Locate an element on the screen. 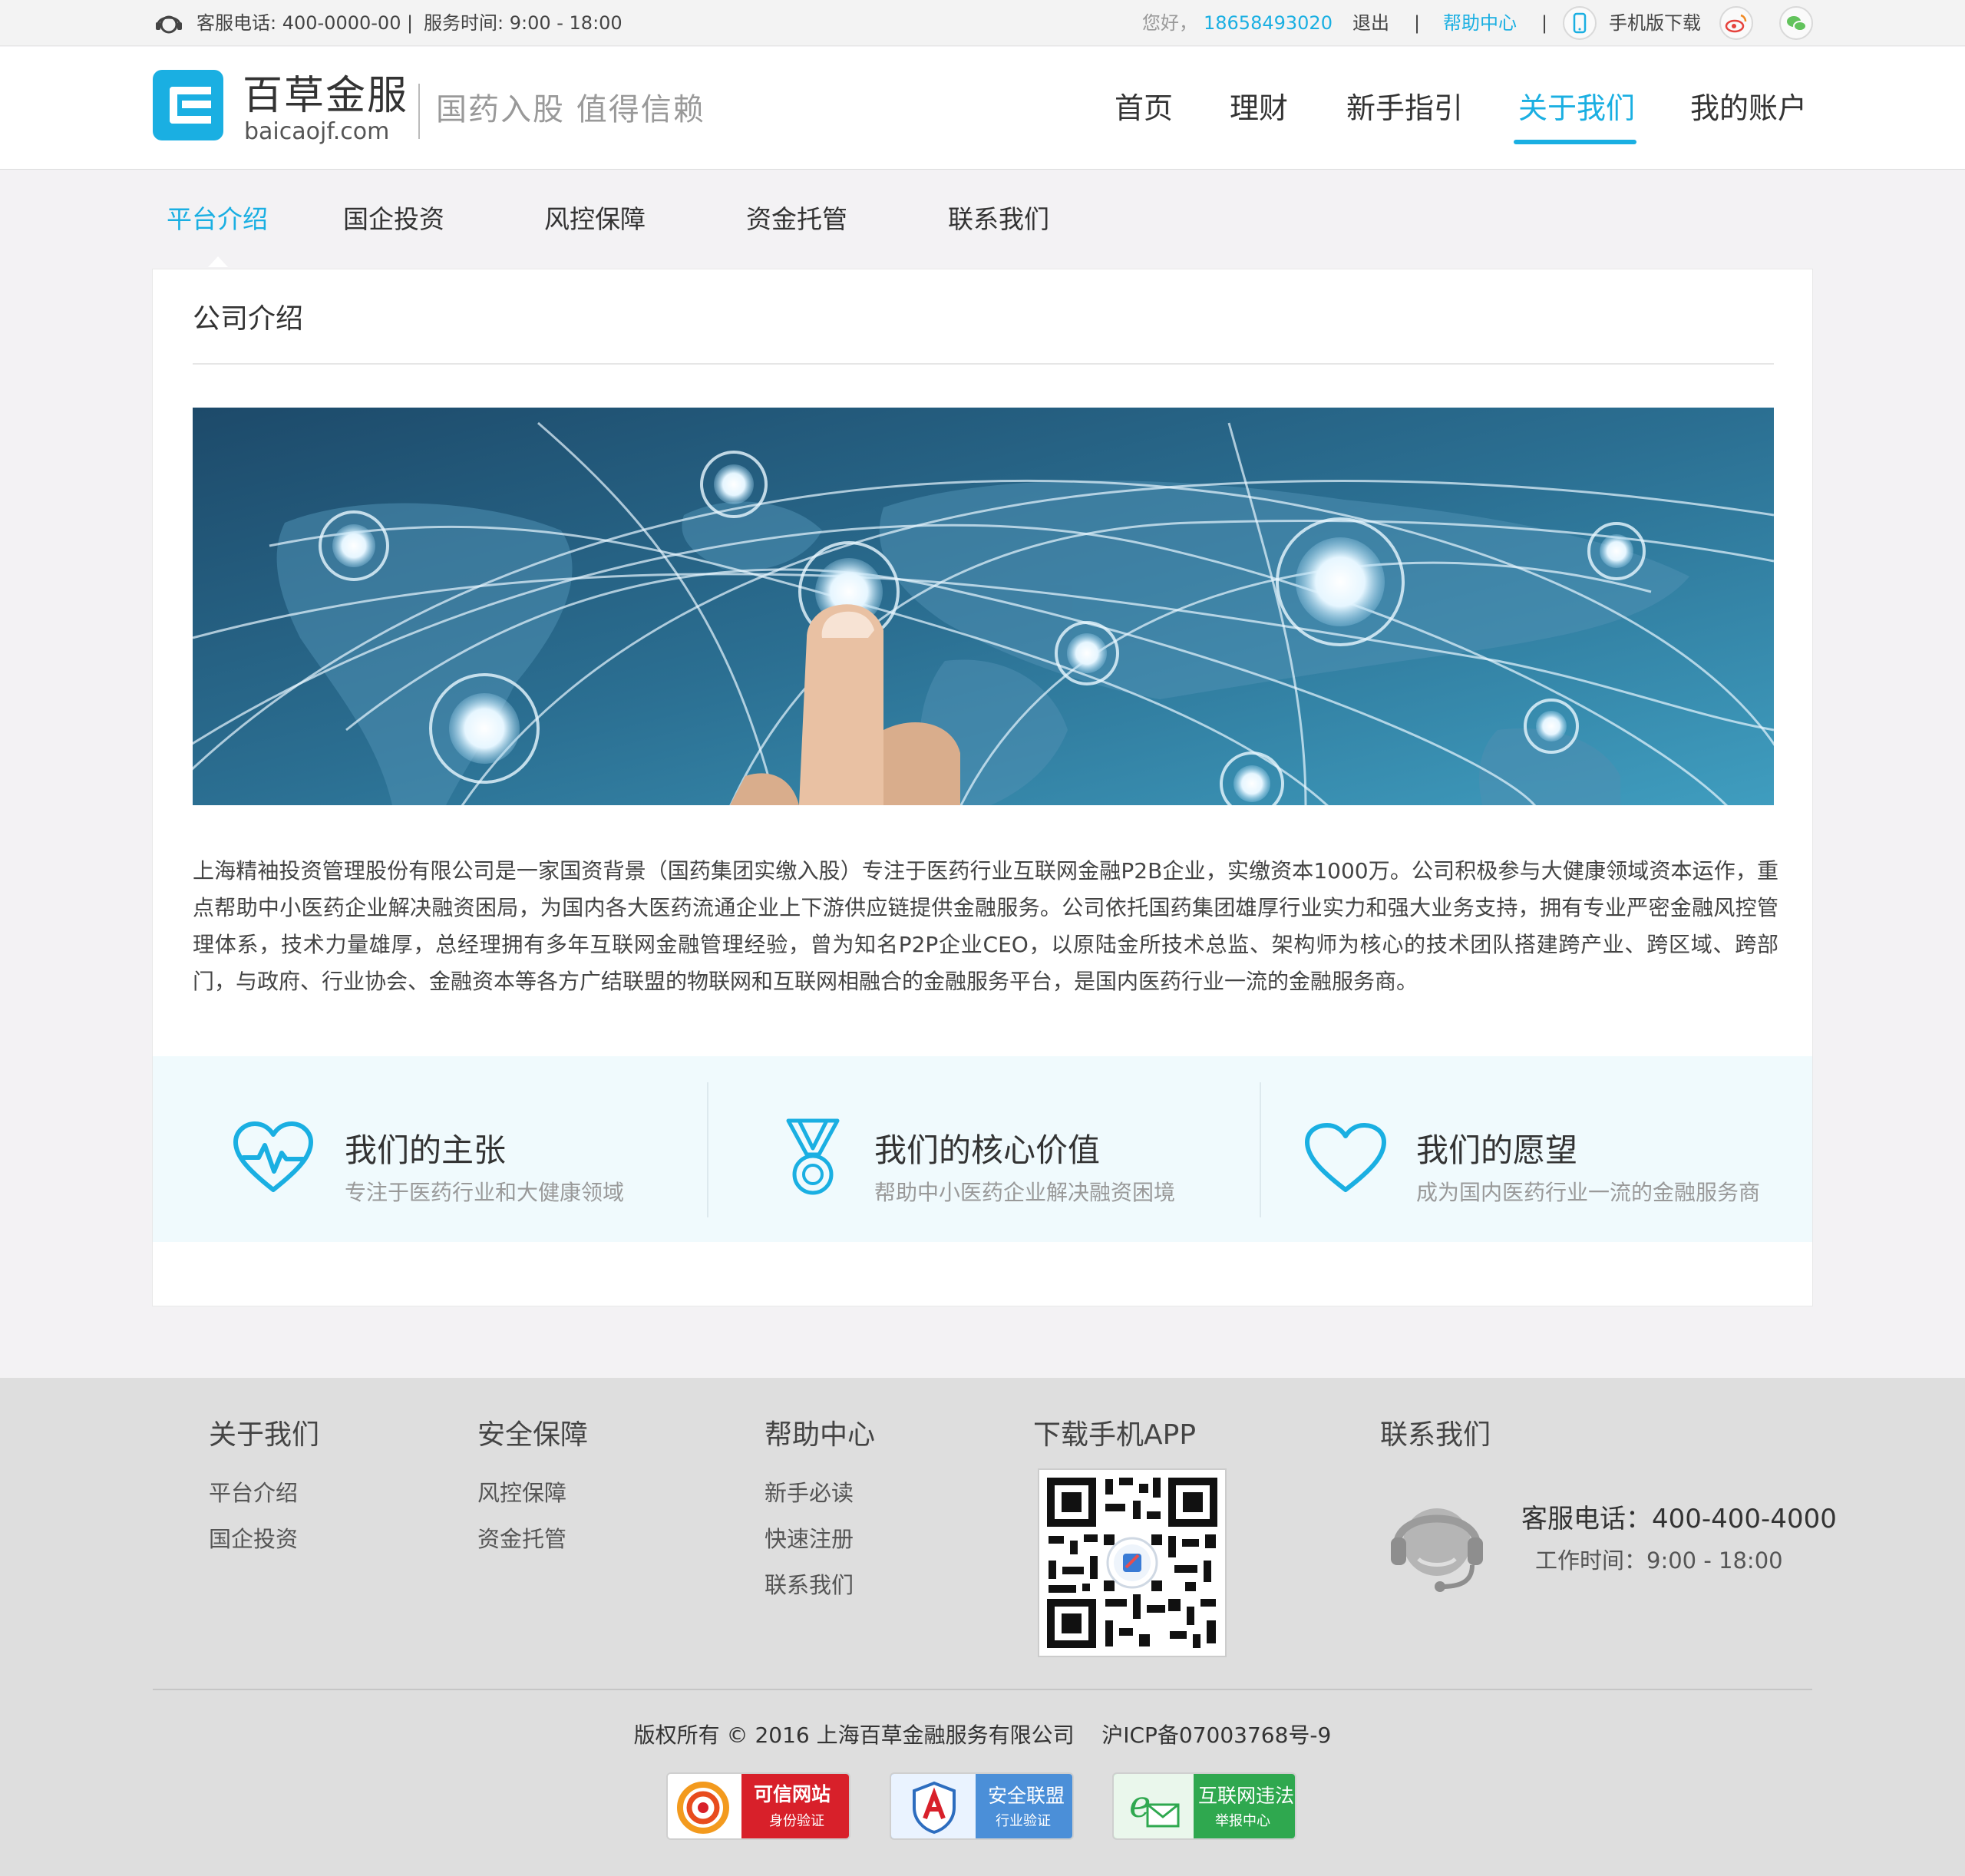  subnav-active-arrow is located at coordinates (218, 261).